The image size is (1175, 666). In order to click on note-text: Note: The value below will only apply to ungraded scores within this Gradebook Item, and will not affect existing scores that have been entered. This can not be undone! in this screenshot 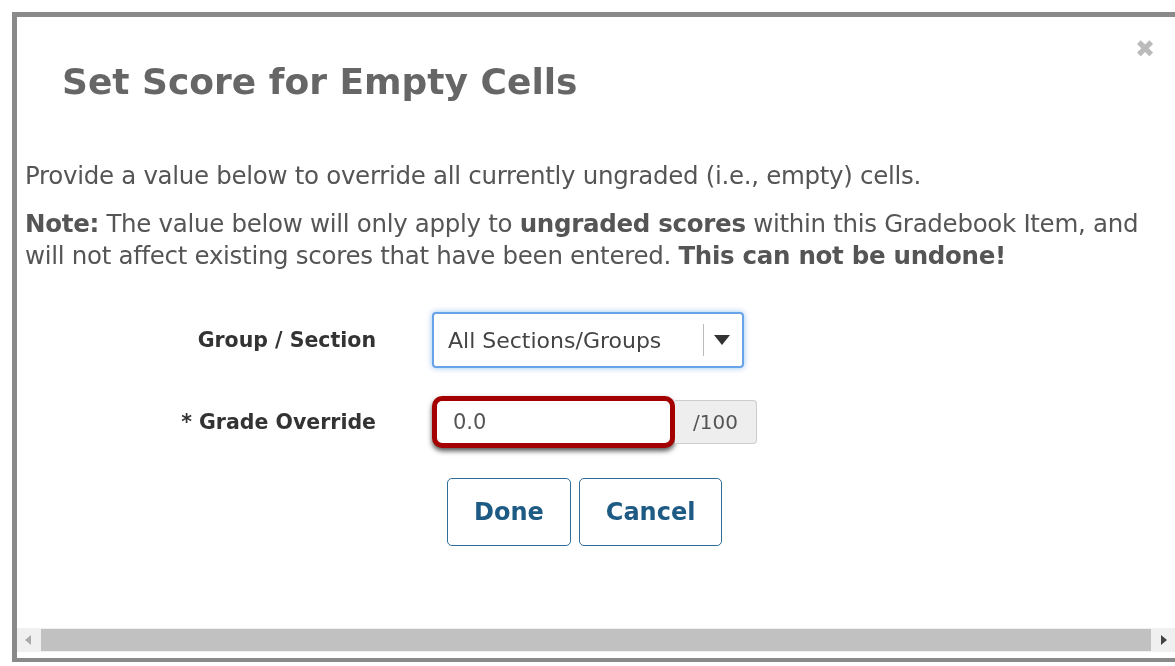, I will do `click(582, 240)`.